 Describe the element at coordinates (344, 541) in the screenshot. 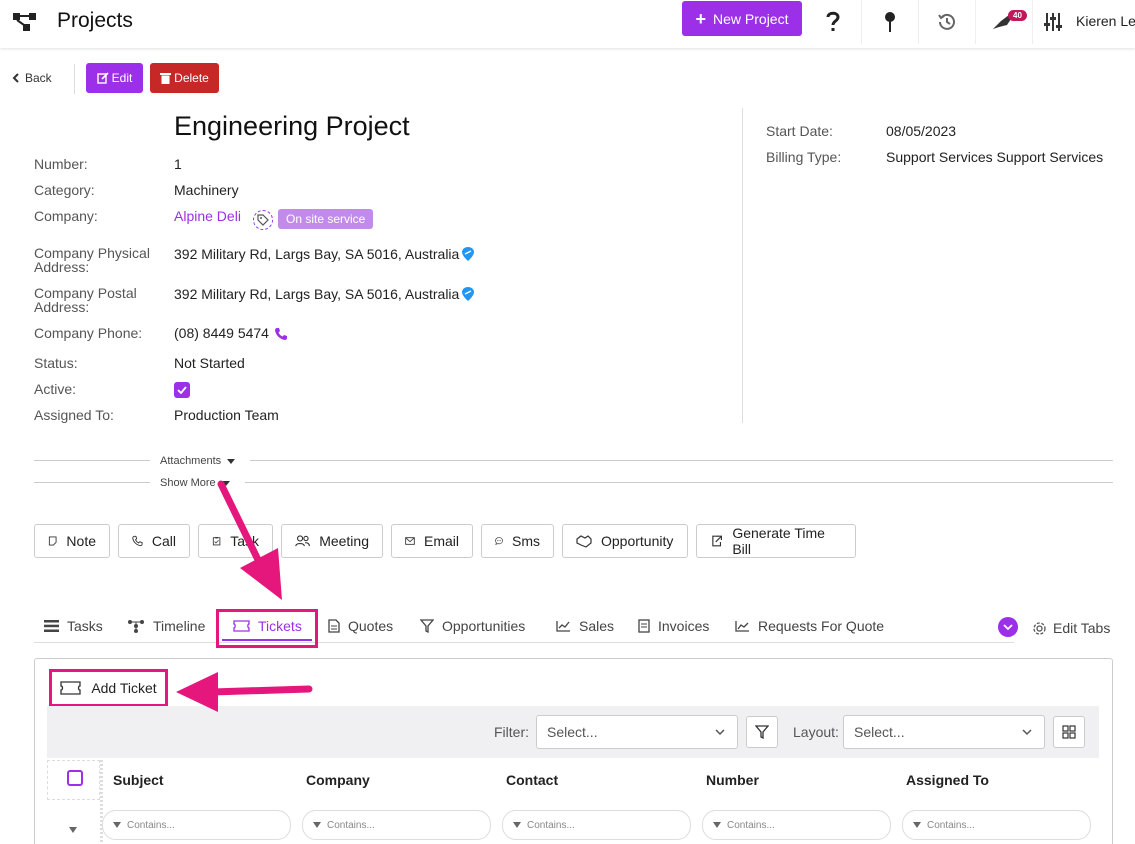

I see `meeting-label: Meeting` at that location.